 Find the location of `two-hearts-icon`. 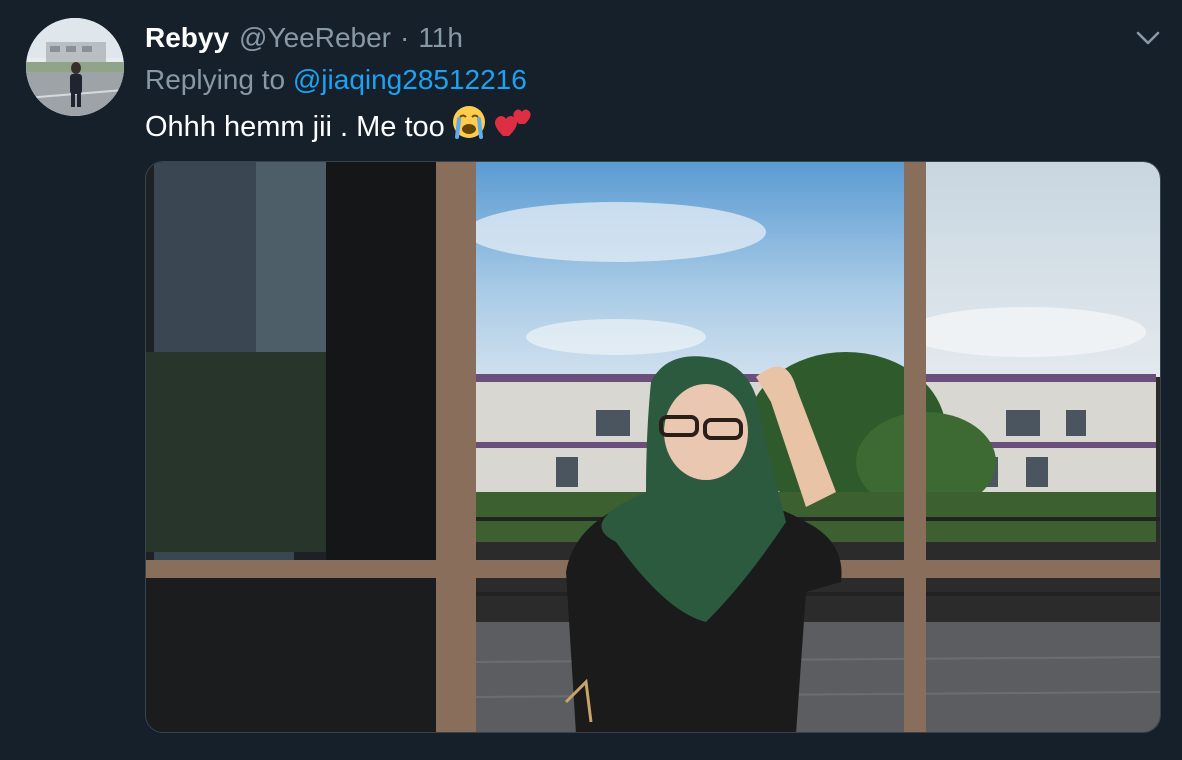

two-hearts-icon is located at coordinates (513, 127).